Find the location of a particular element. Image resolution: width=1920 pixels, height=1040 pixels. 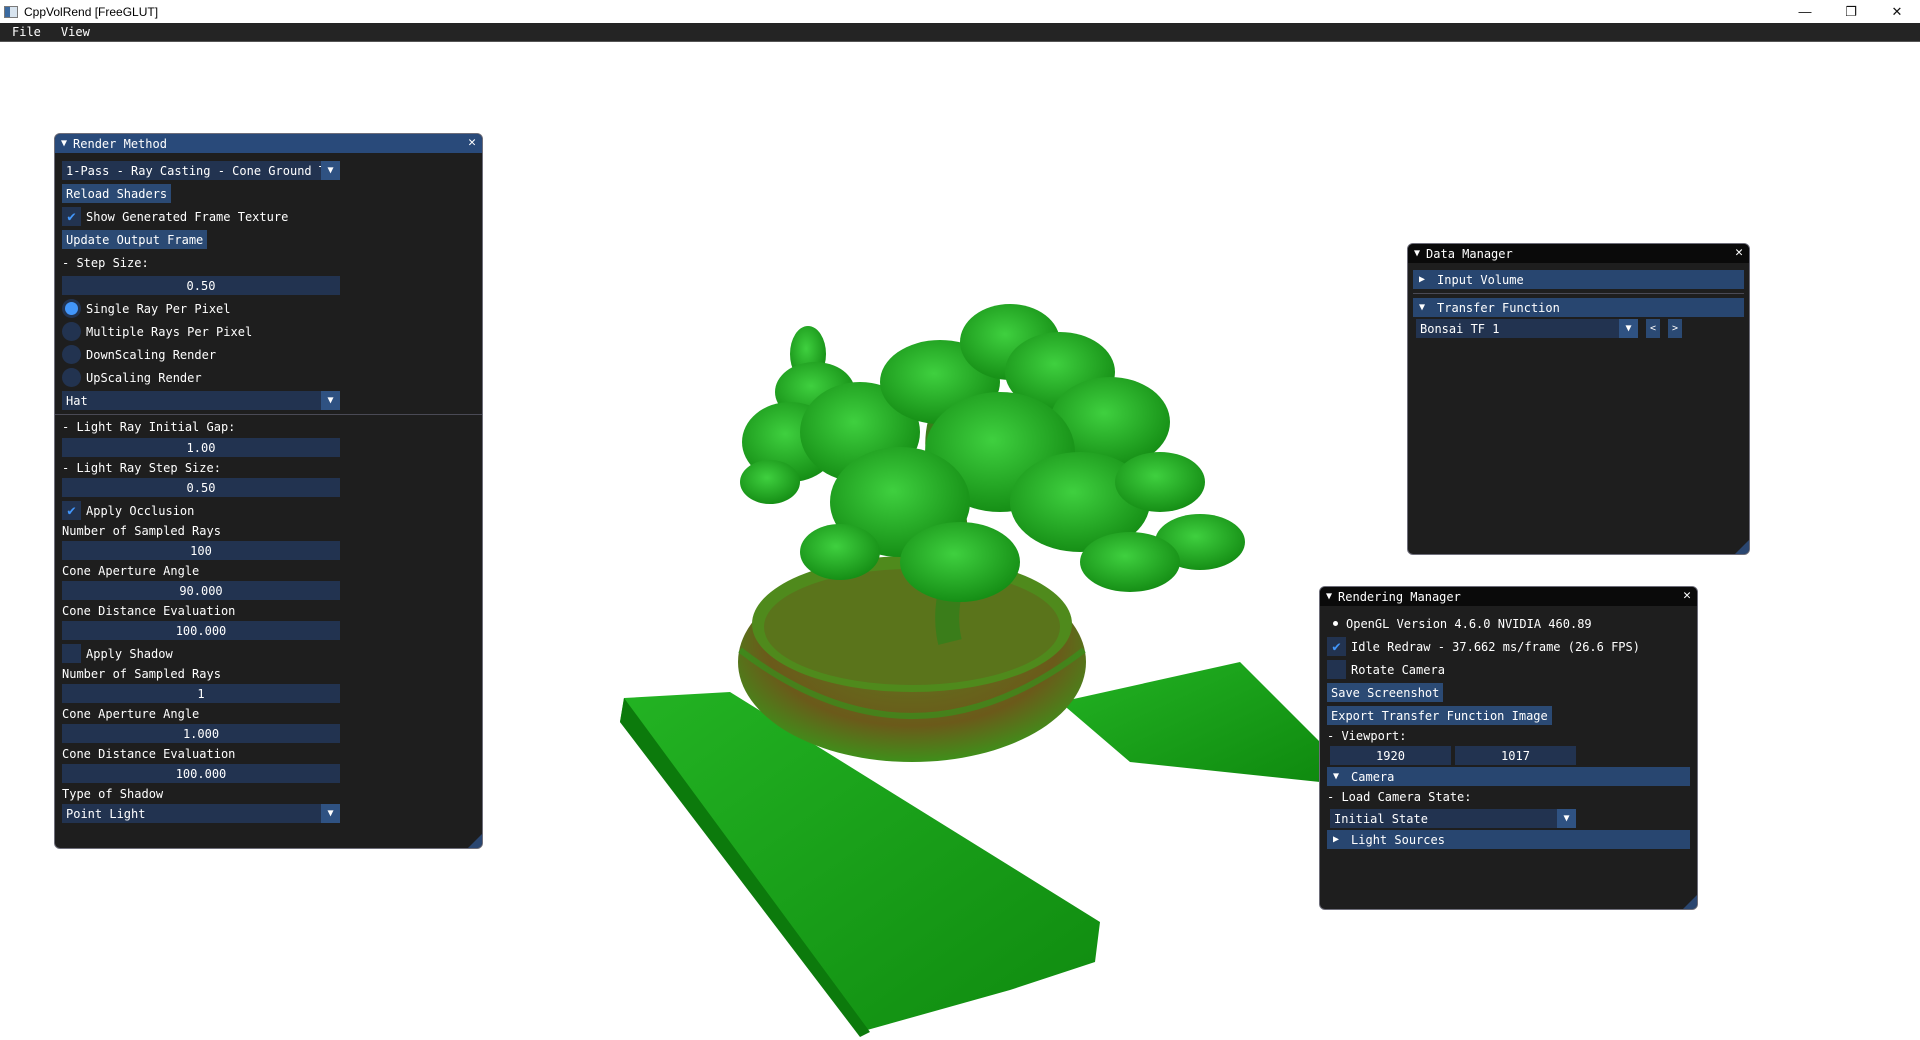

occlusion-distance-slider: 100.000 is located at coordinates (201, 630).